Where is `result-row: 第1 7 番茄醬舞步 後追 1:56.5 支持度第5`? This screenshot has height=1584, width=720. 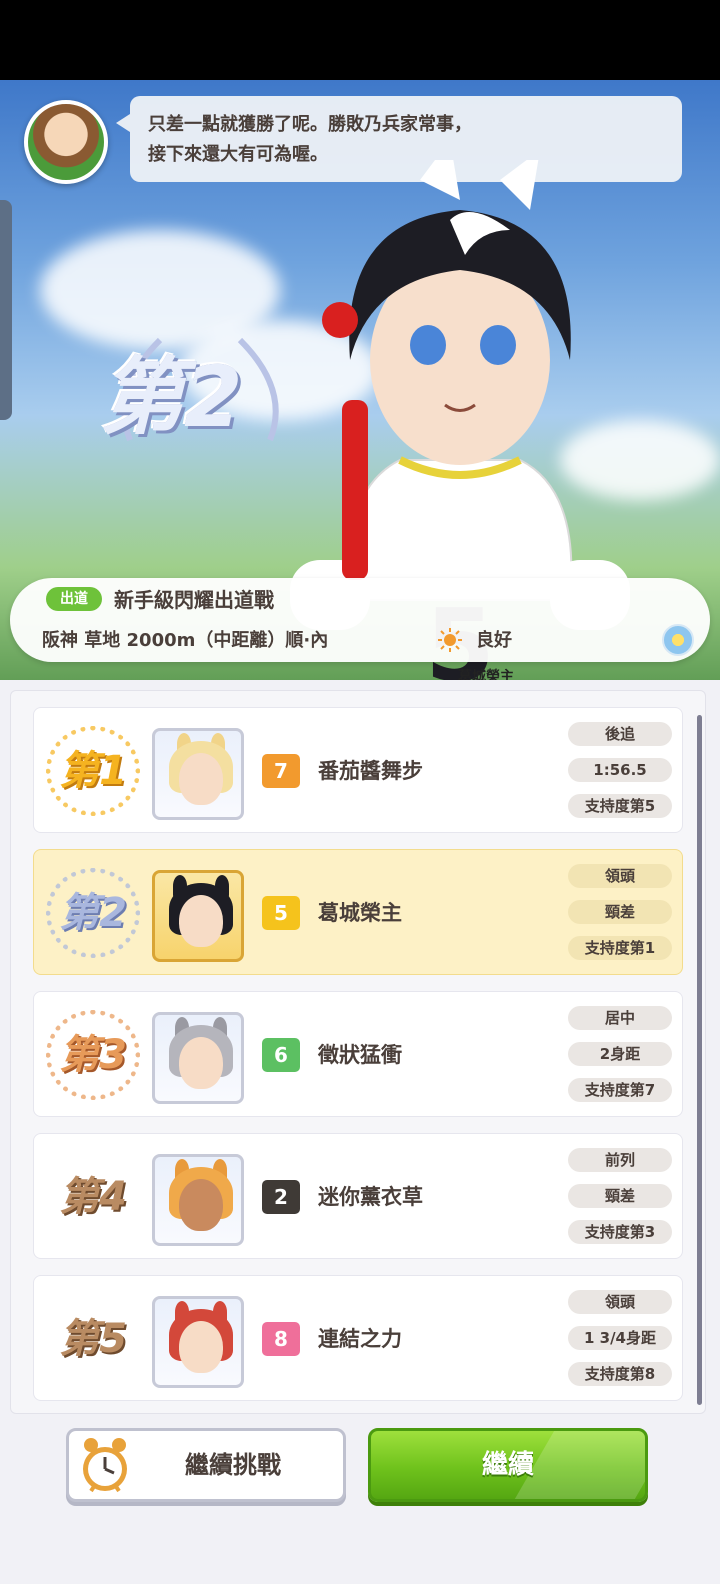
result-row: 第1 7 番茄醬舞步 後追 1:56.5 支持度第5 is located at coordinates (358, 770).